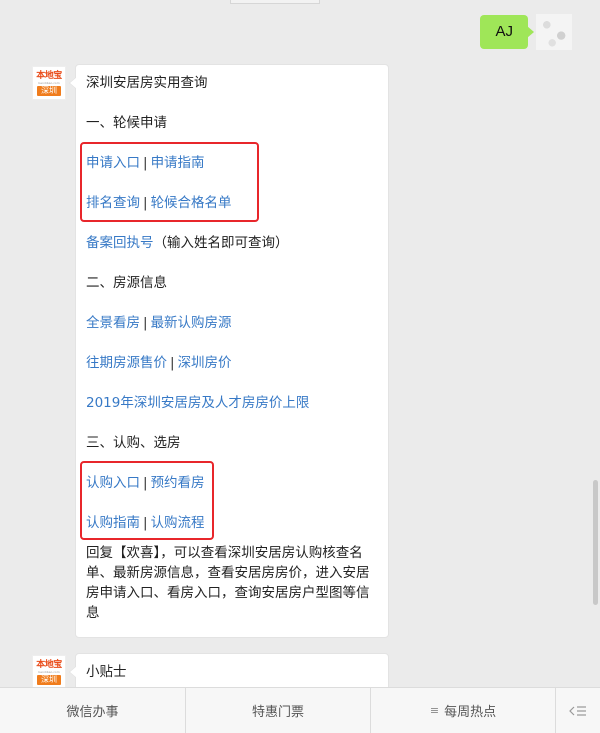 This screenshot has width=600, height=733. I want to click on link-row-prices: 往期房源售价 | 深圳房价, so click(232, 363).